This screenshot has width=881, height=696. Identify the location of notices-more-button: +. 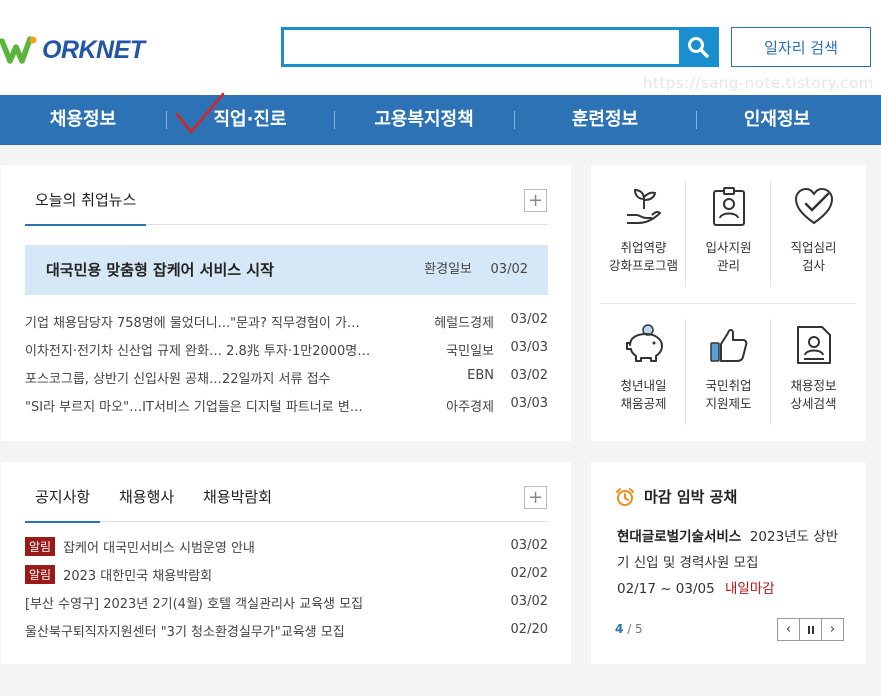
(535, 497).